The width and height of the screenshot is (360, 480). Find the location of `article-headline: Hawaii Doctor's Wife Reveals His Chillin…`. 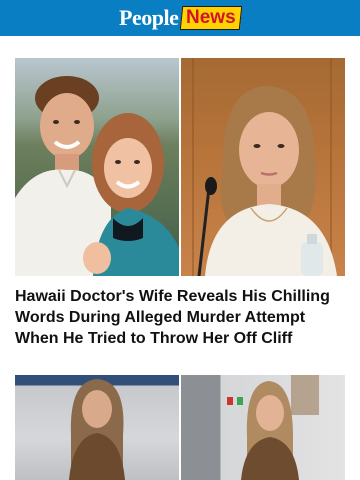

article-headline: Hawaii Doctor's Wife Reveals His Chillin… is located at coordinates (182, 317).